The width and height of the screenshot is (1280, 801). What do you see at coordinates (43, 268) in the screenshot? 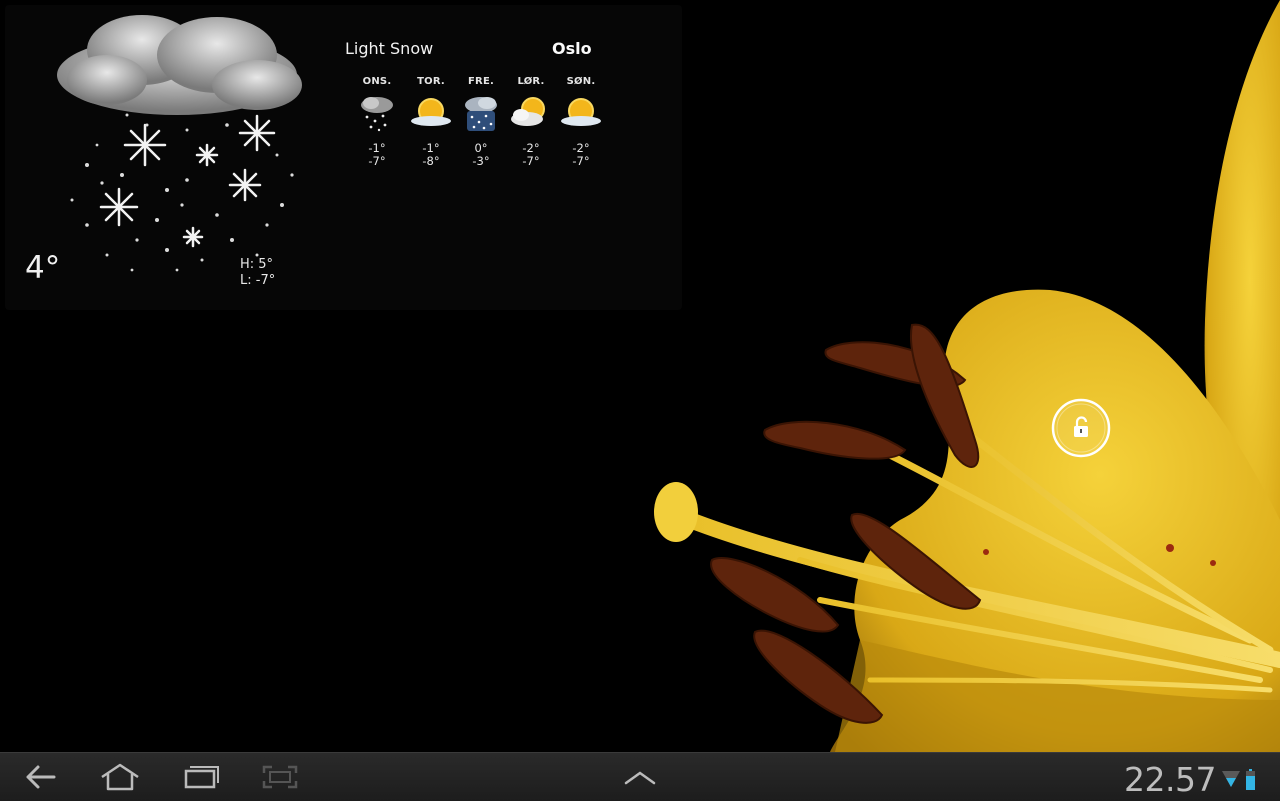
I see `current-temperature: 4°` at bounding box center [43, 268].